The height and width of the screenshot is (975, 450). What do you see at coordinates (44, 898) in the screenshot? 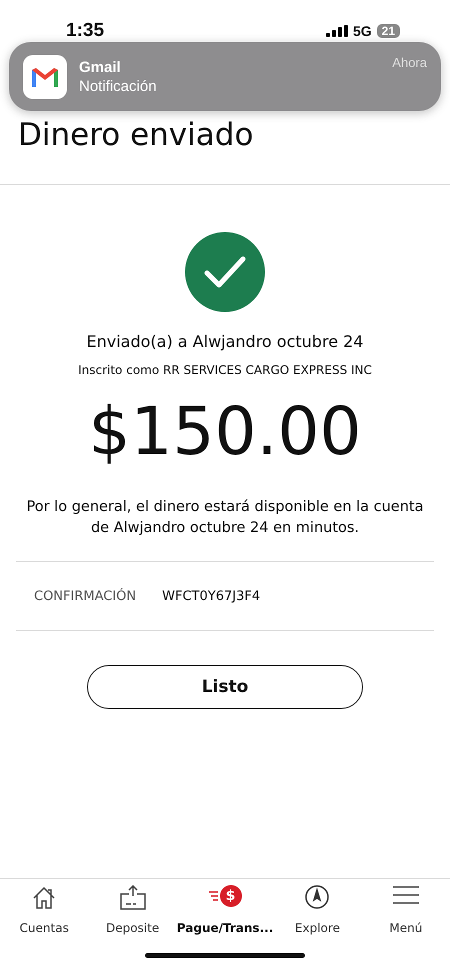
I see `home-icon` at bounding box center [44, 898].